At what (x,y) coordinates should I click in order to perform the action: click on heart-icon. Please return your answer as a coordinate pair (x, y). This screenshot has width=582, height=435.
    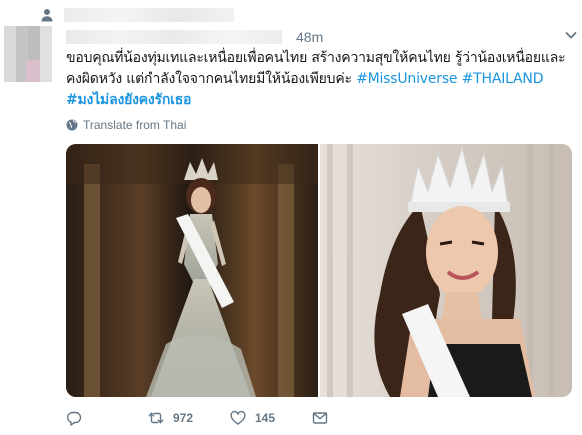
    Looking at the image, I should click on (238, 417).